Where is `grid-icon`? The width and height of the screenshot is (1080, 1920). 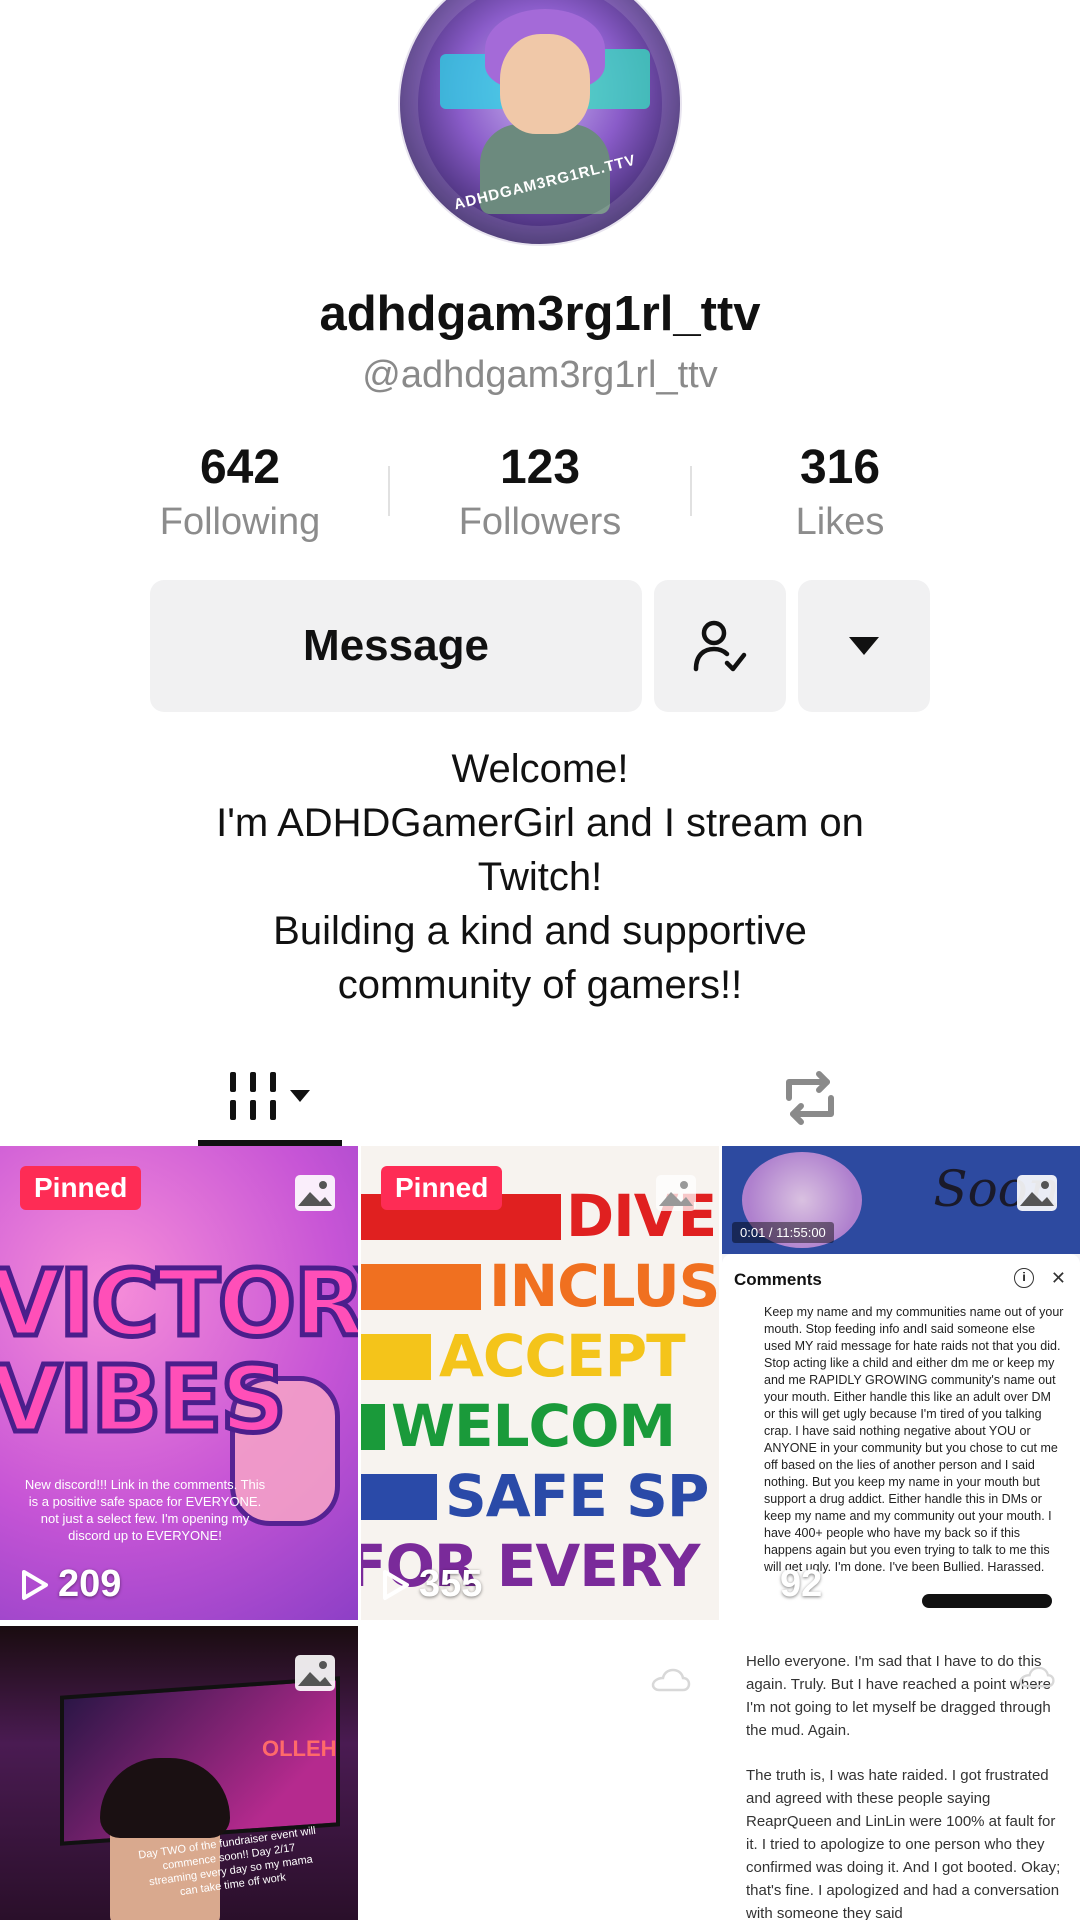
grid-icon is located at coordinates (270, 1096).